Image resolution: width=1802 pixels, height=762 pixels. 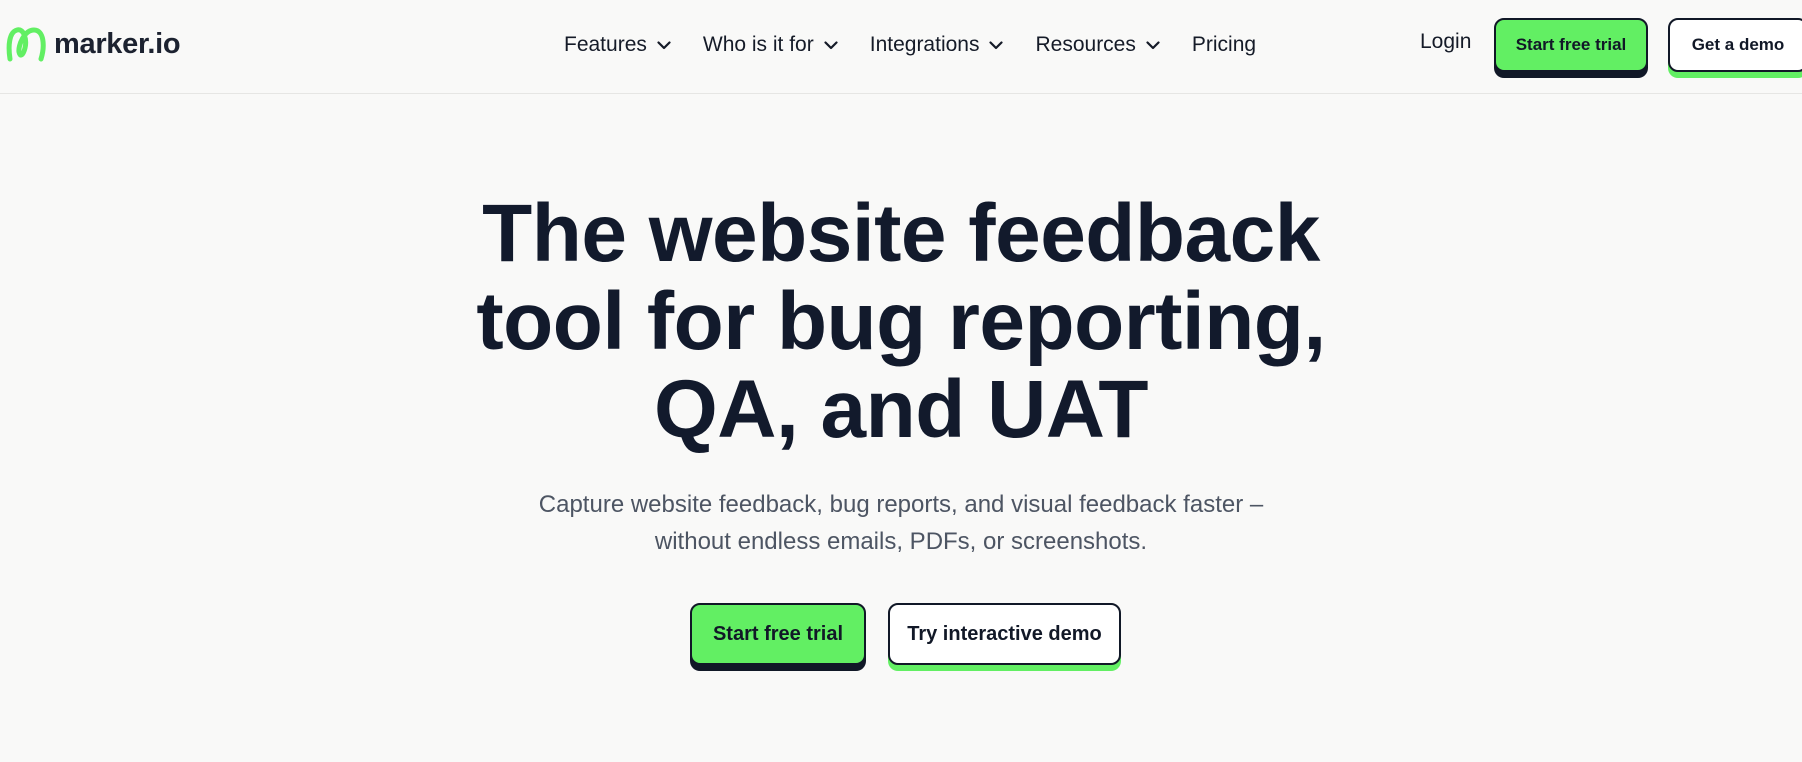 What do you see at coordinates (778, 634) in the screenshot?
I see `hero-start-trial-button: Start free trial` at bounding box center [778, 634].